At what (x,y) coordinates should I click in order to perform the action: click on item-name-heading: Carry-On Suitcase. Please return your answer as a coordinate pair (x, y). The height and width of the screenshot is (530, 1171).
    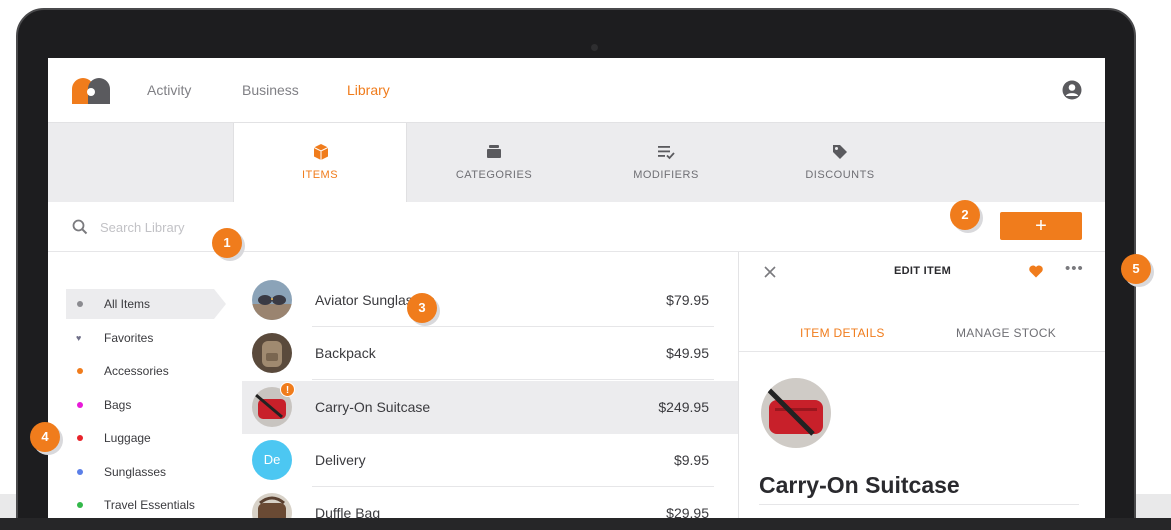
    Looking at the image, I should click on (859, 485).